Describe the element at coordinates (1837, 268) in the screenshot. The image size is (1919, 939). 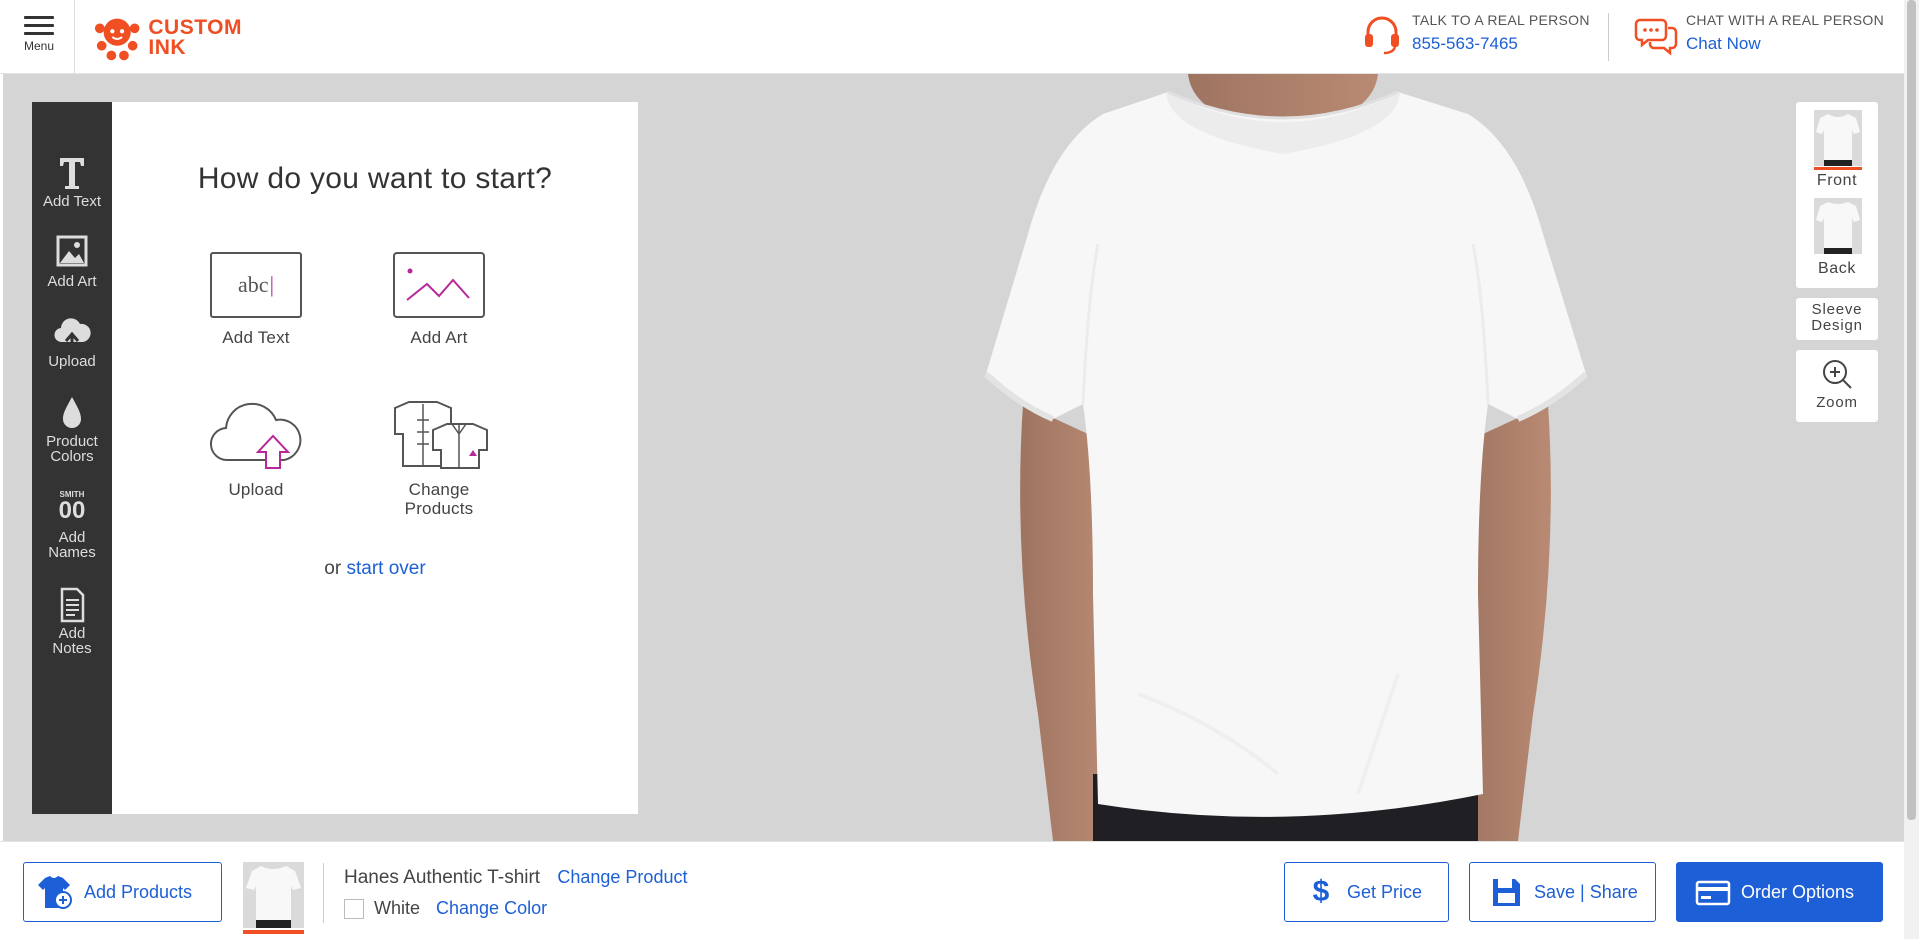
I see `back-view-label: Back` at that location.